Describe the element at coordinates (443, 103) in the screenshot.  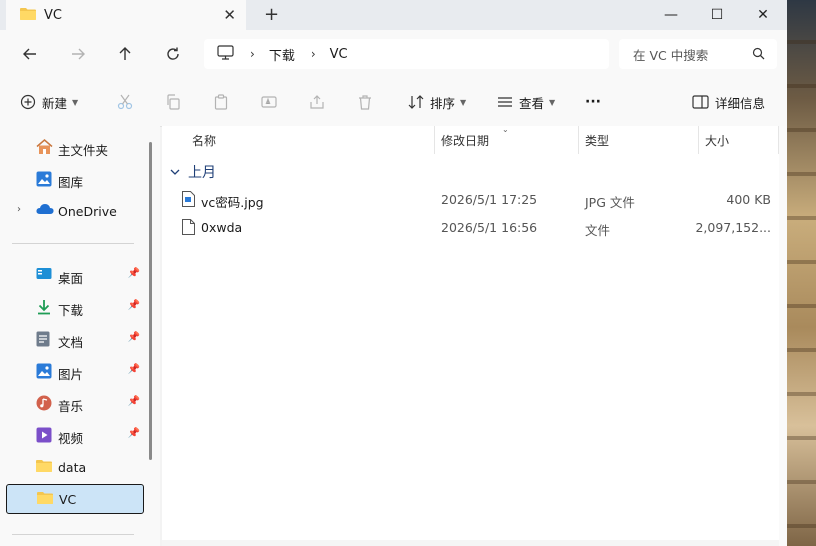
I see `sort-button-label: 排序` at that location.